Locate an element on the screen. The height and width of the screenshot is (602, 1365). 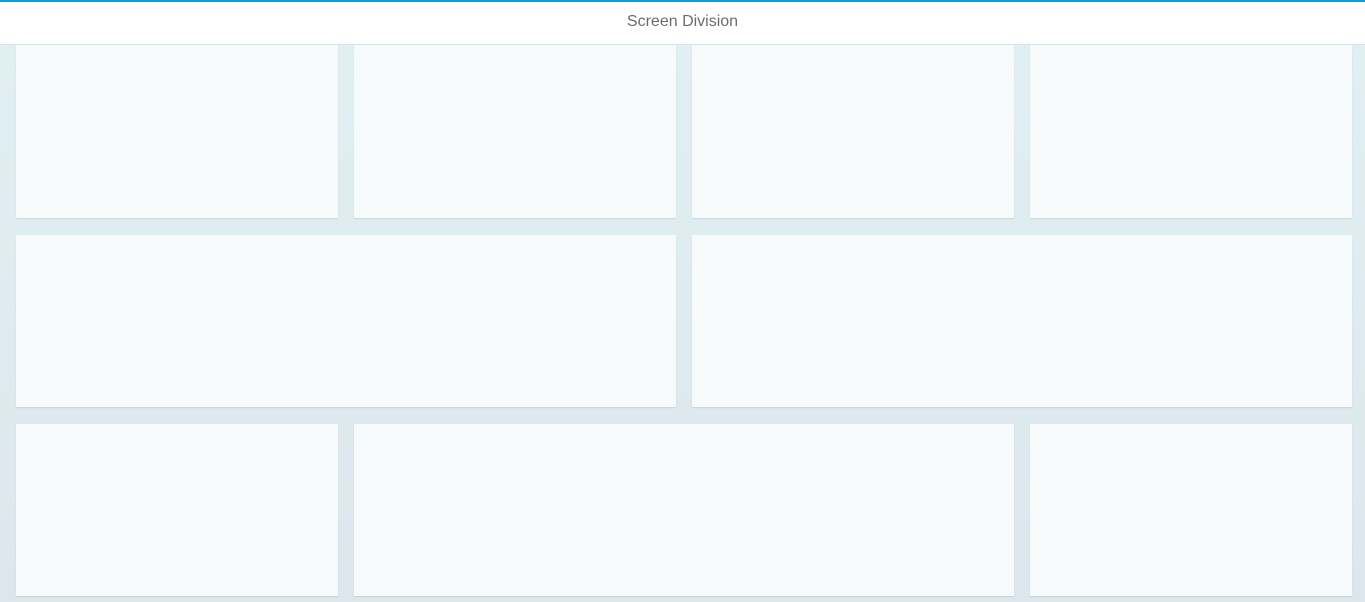
app-header: Screen Division is located at coordinates (682, 22).